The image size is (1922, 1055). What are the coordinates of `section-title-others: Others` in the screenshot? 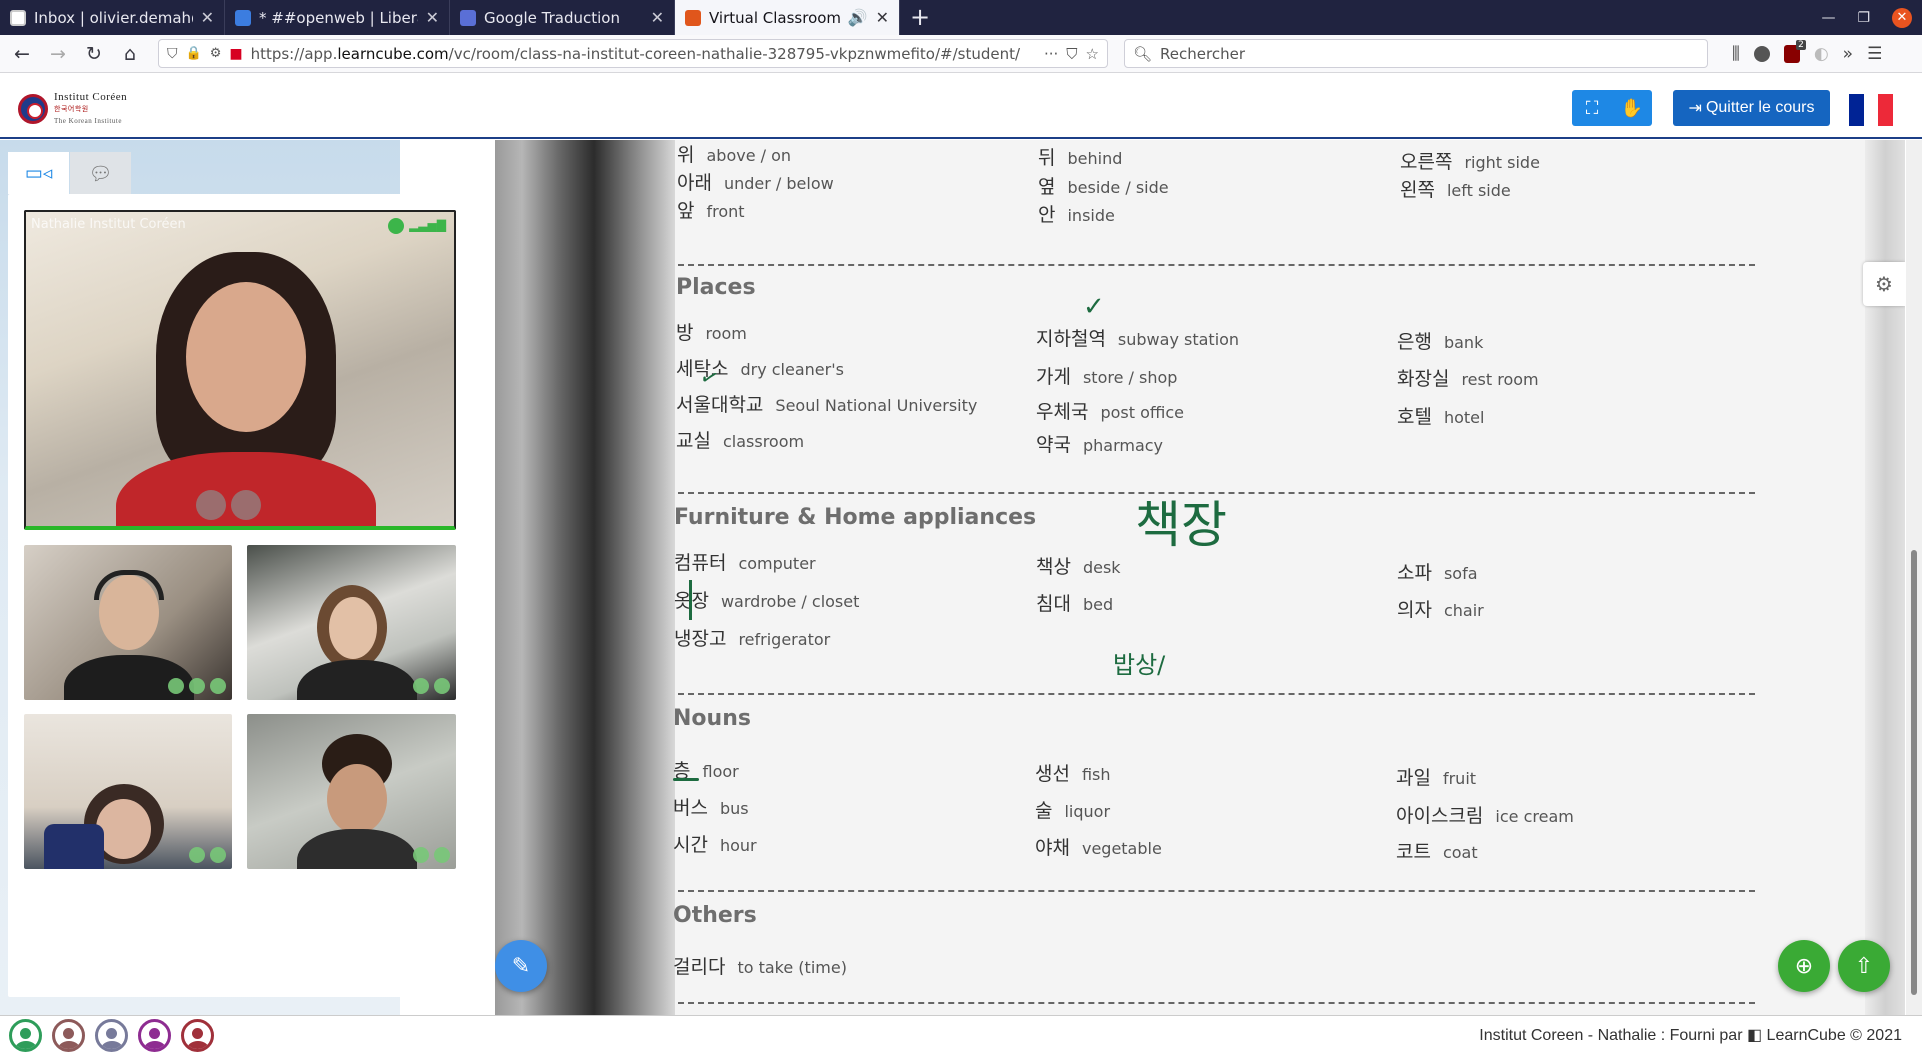 It's located at (715, 915).